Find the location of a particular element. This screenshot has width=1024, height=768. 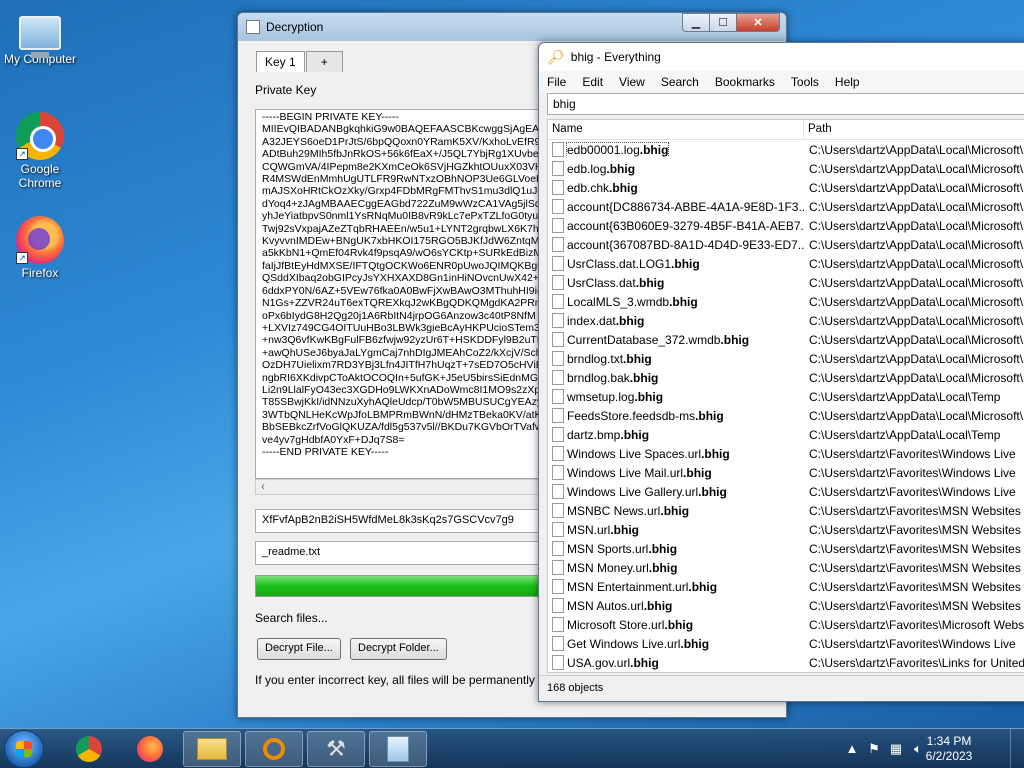

start-button is located at coordinates (24, 749).